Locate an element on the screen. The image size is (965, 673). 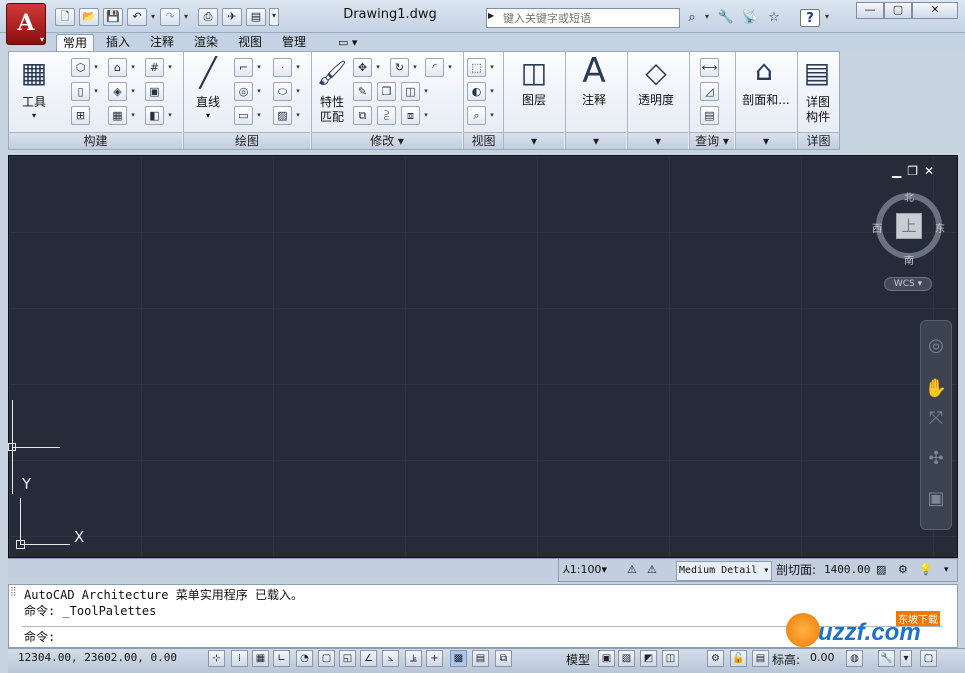
slab-dropdown-icon: ▾ is located at coordinates (170, 115).